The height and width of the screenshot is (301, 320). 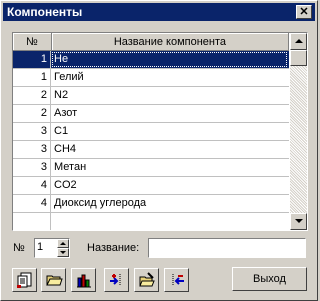 I want to click on name-label: Название:, so click(x=113, y=248).